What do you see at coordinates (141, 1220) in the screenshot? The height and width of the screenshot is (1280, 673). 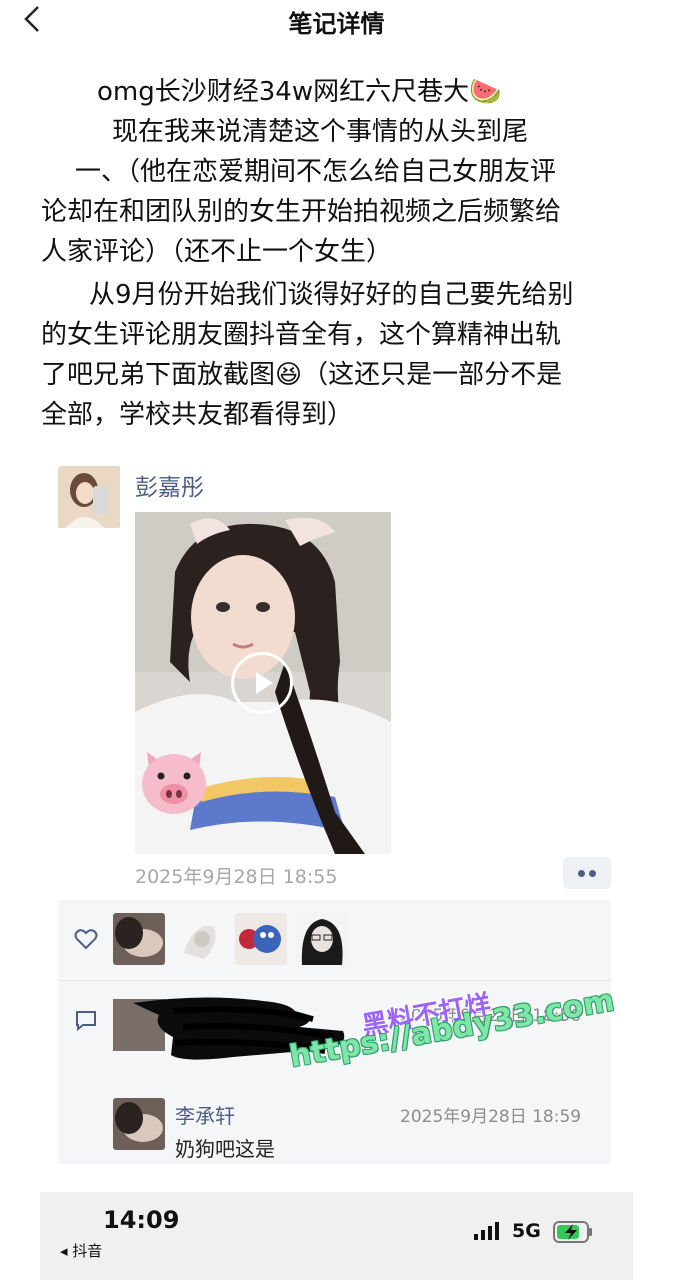 I see `status-time: 14:09` at bounding box center [141, 1220].